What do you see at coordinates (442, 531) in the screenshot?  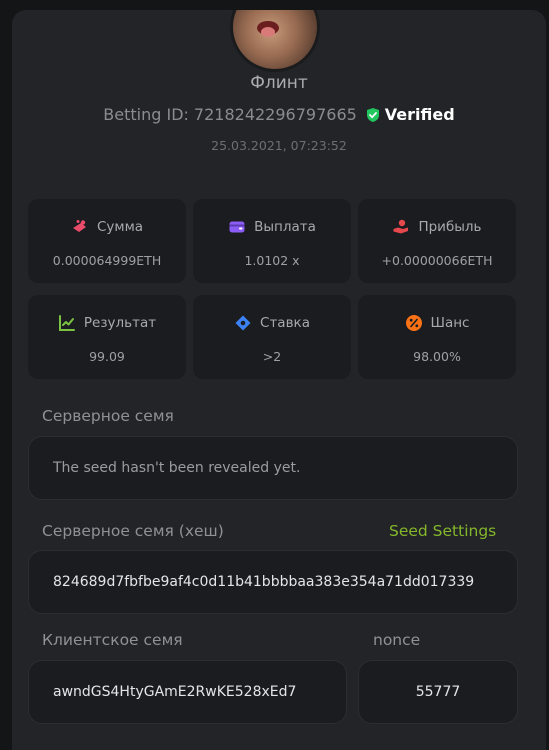 I see `seed-settings-link: Seed Settings` at bounding box center [442, 531].